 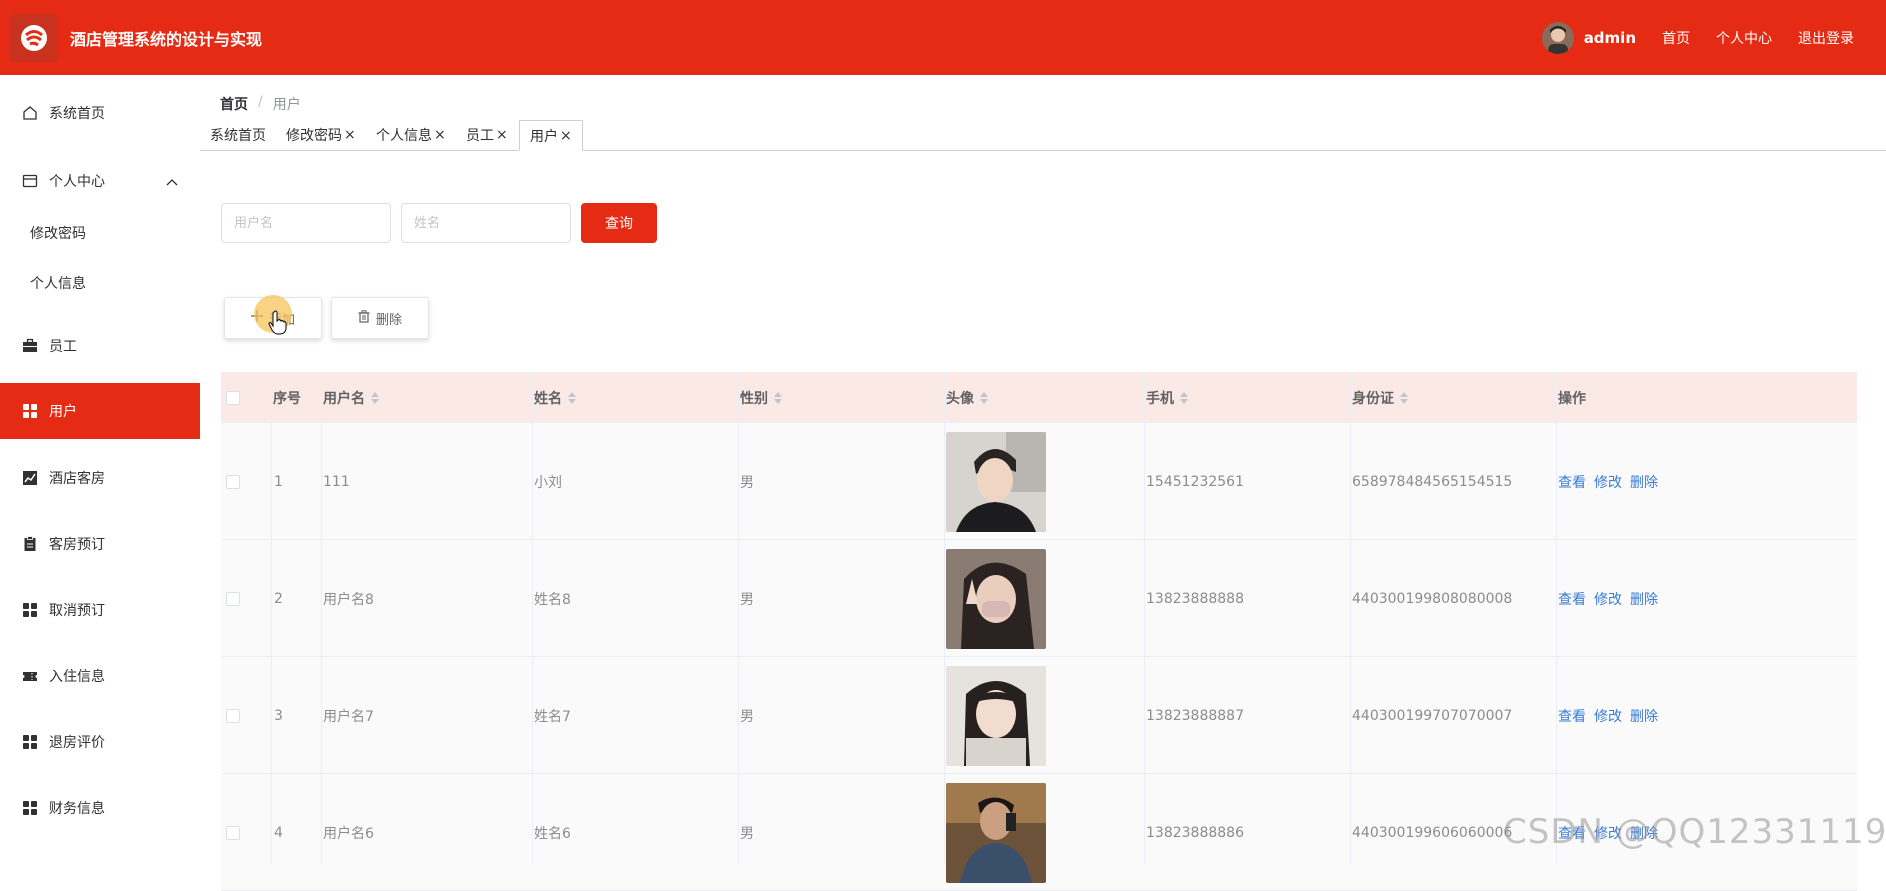 I want to click on sidebar-item-finance-info: 财务信息, so click(x=100, y=808).